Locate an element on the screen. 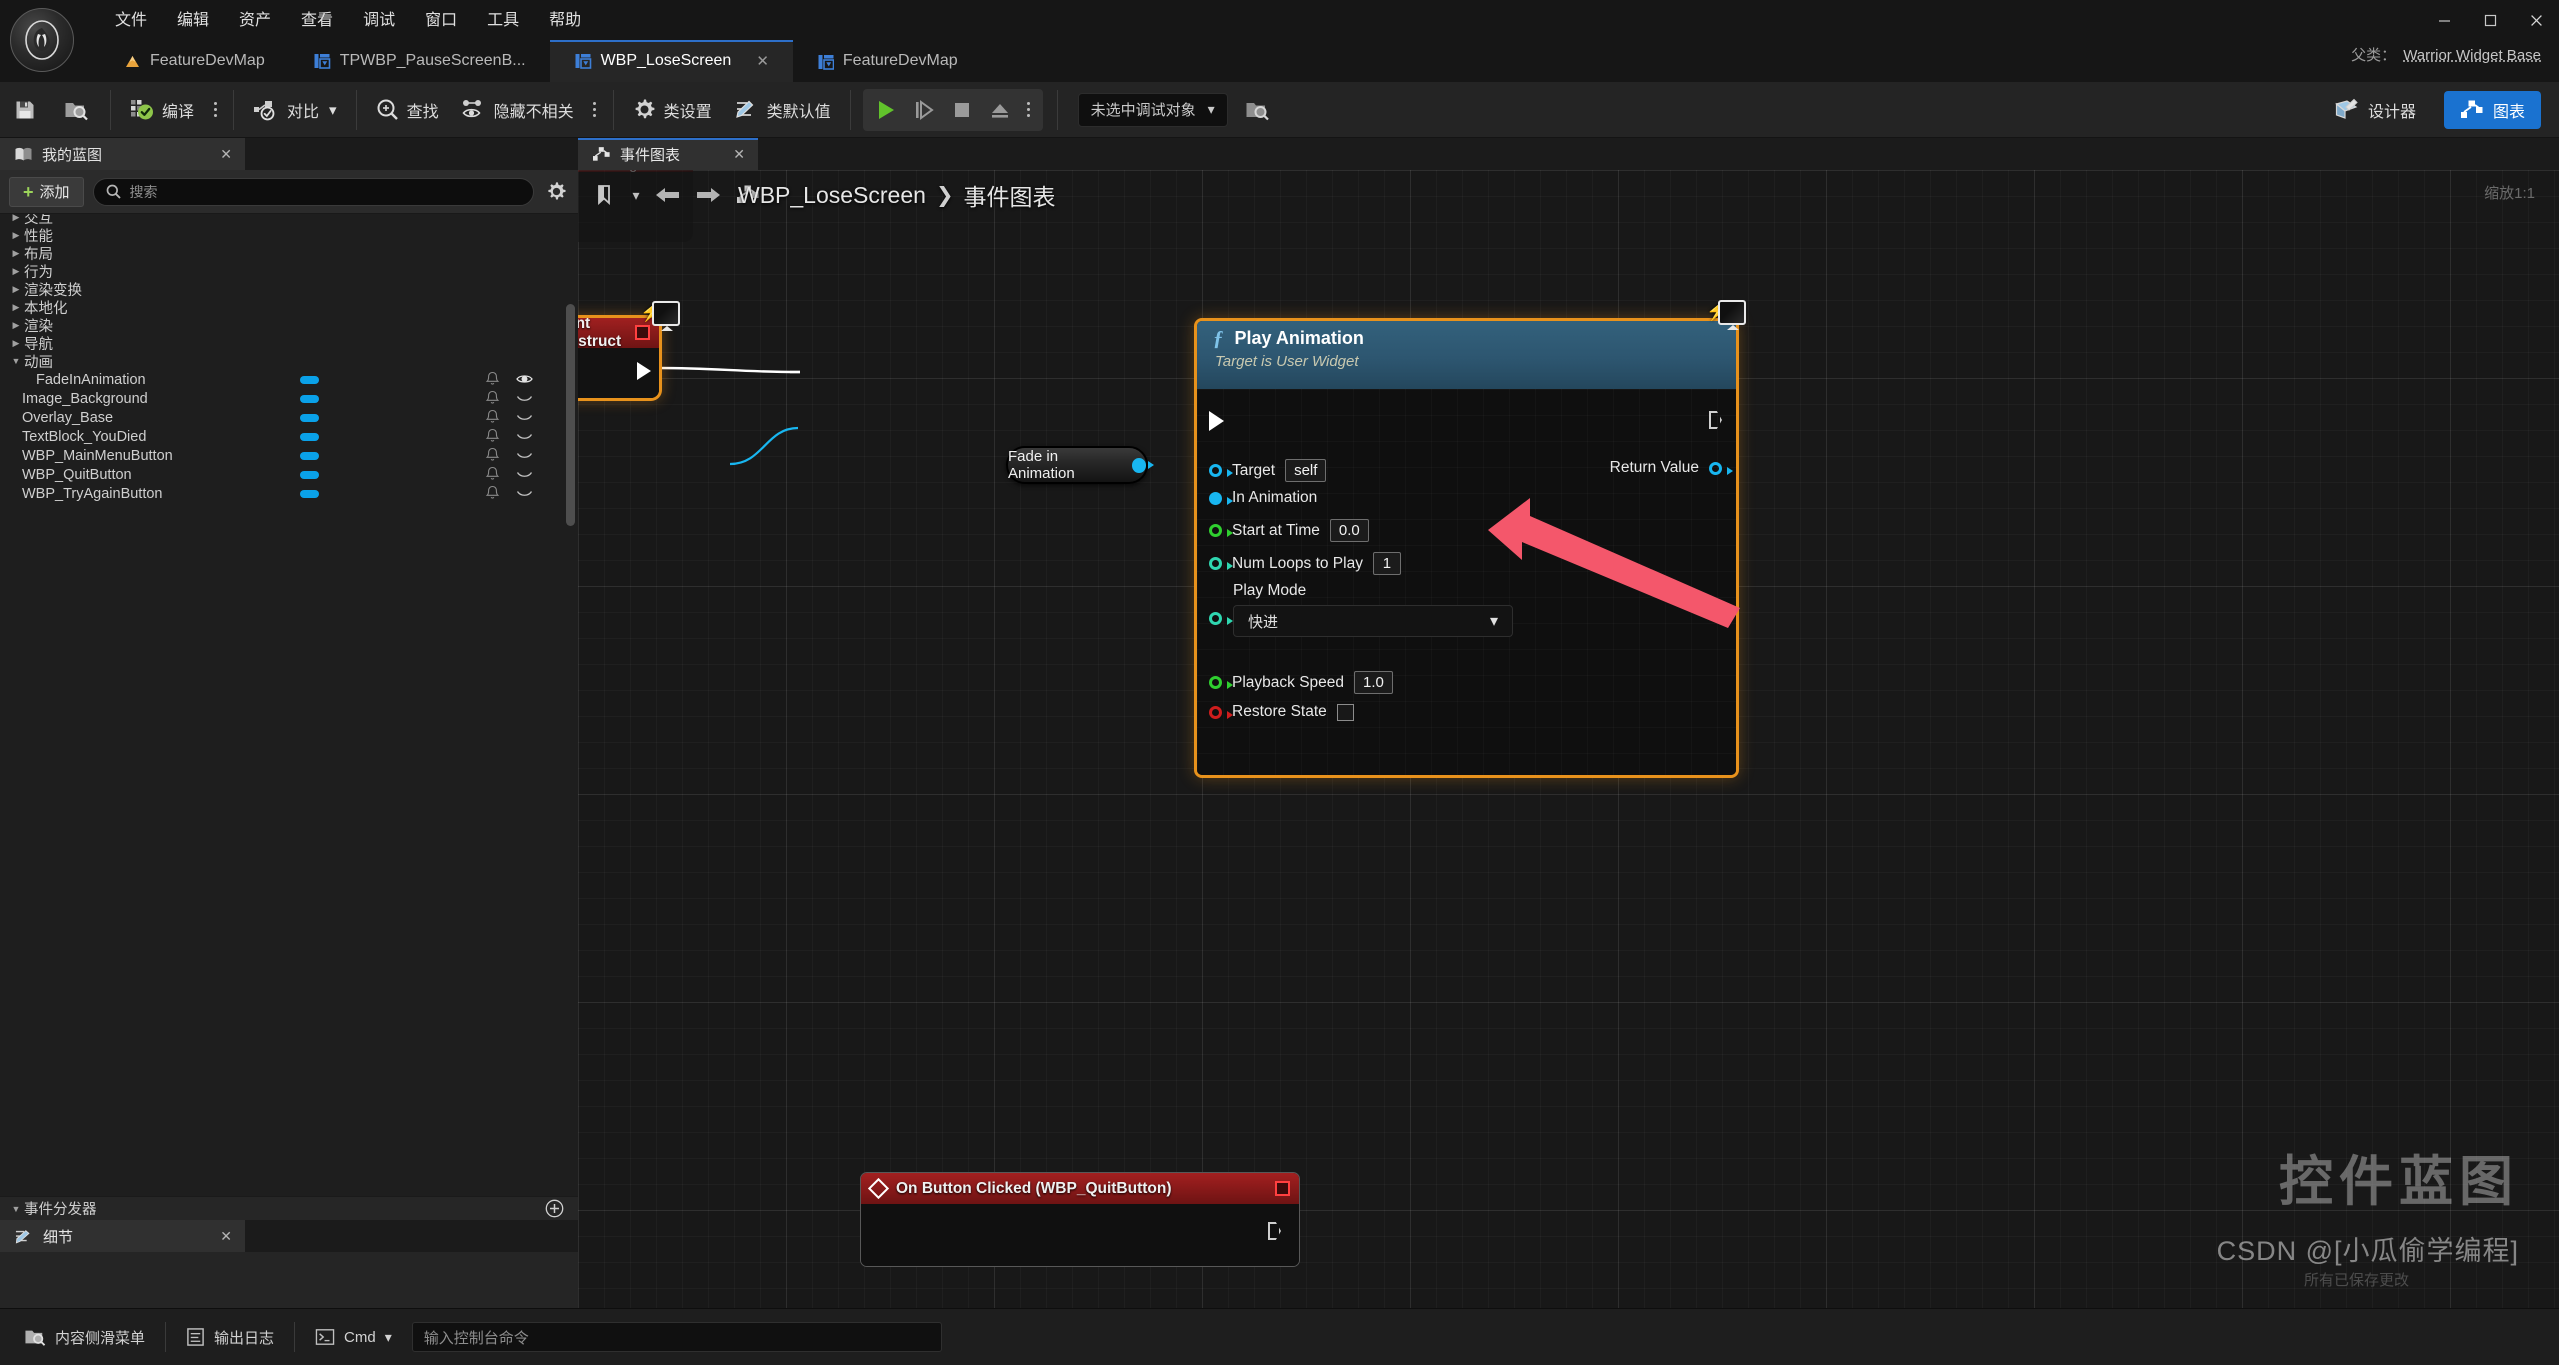  input-pin-play-mode is located at coordinates (1221, 618).